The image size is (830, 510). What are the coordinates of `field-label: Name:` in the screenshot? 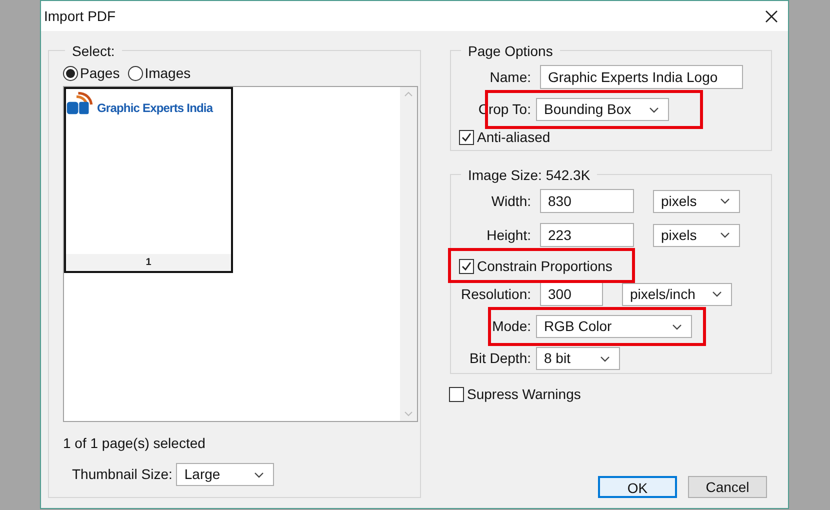 It's located at (509, 77).